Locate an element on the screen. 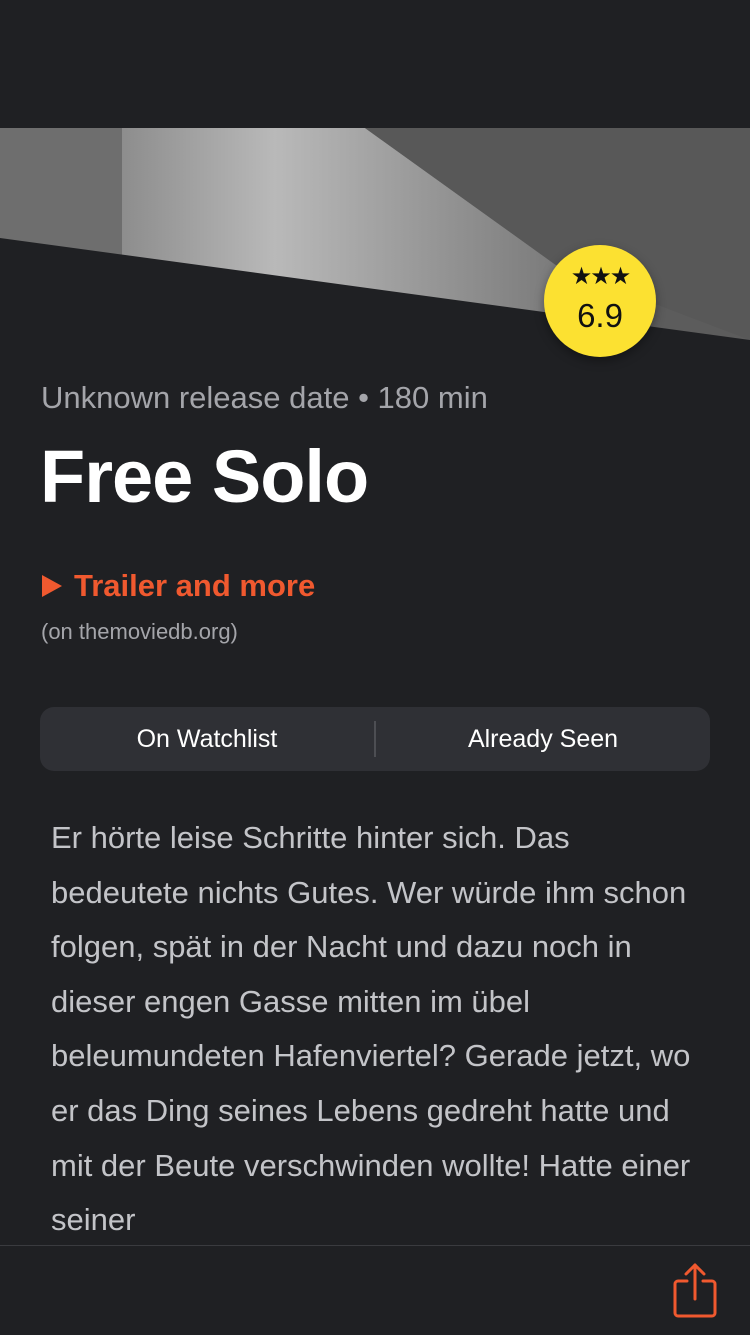  release-runtime-meta: Unknown release date • 180 min is located at coordinates (264, 397).